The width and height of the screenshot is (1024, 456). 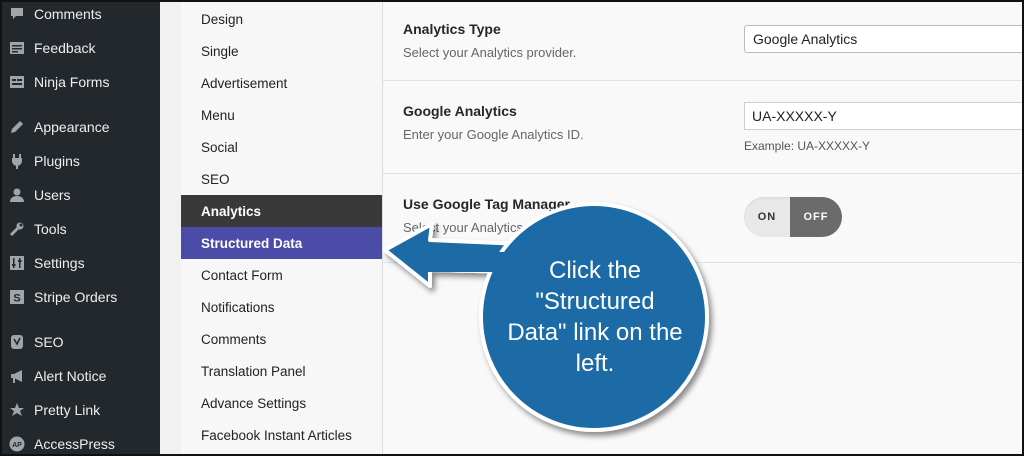 I want to click on nav-item-single: Single, so click(x=281, y=51).